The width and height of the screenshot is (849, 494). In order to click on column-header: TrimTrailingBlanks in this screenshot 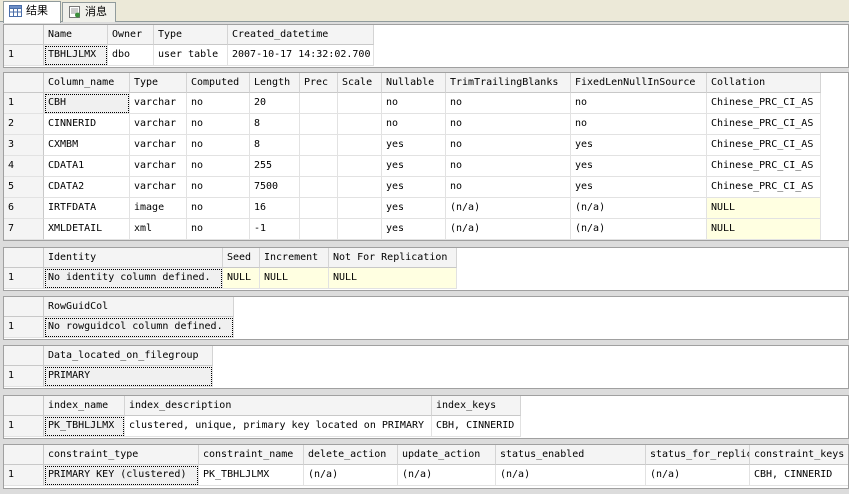, I will do `click(508, 83)`.